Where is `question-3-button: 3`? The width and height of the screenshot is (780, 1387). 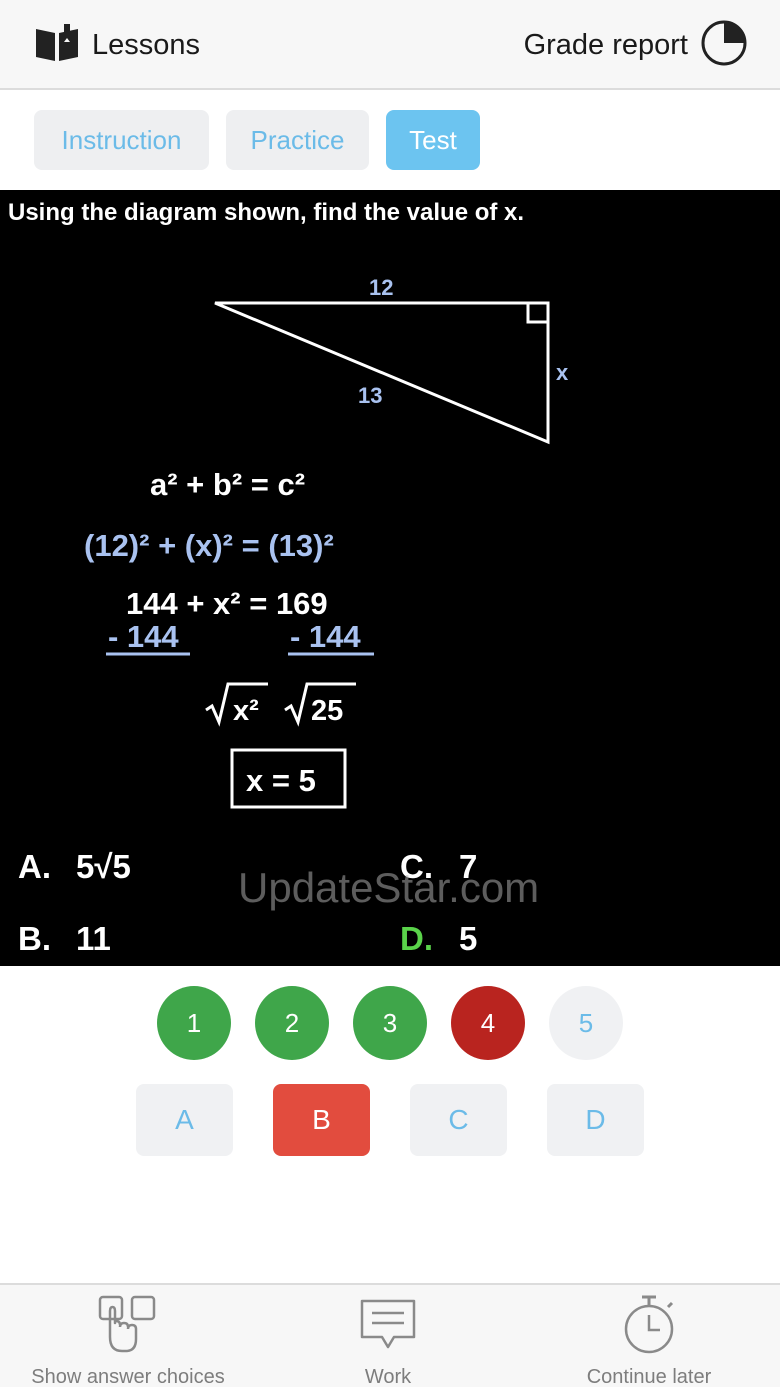
question-3-button: 3 is located at coordinates (390, 1023).